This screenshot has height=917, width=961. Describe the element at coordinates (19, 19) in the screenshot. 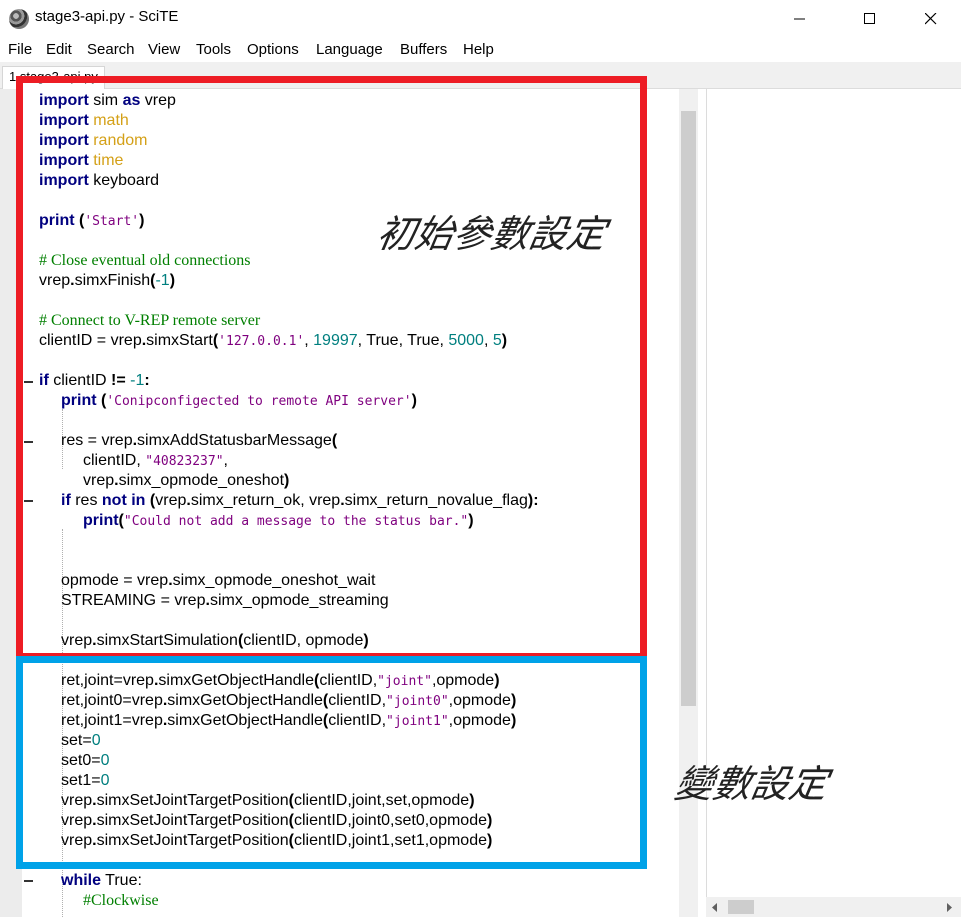

I see `scite-app-icon` at that location.